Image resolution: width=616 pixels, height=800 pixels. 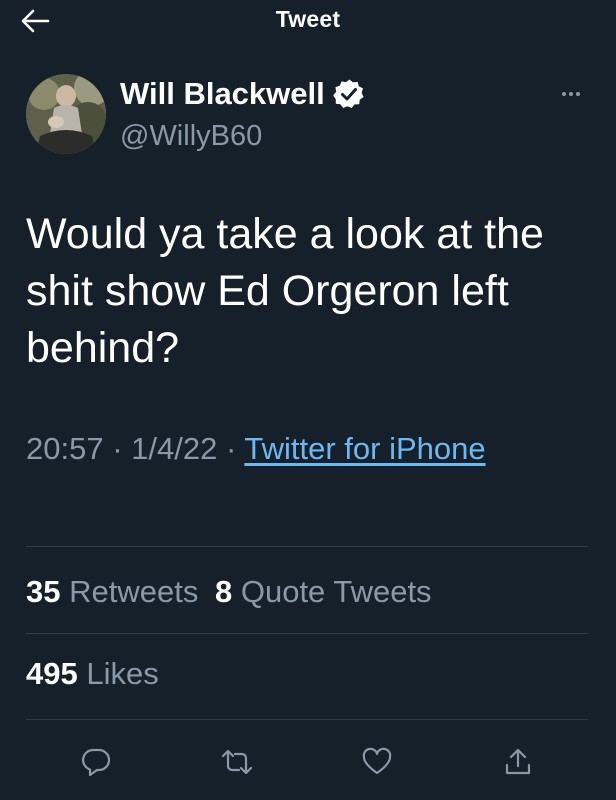 I want to click on likes-row: 495 Likes, so click(x=92, y=674).